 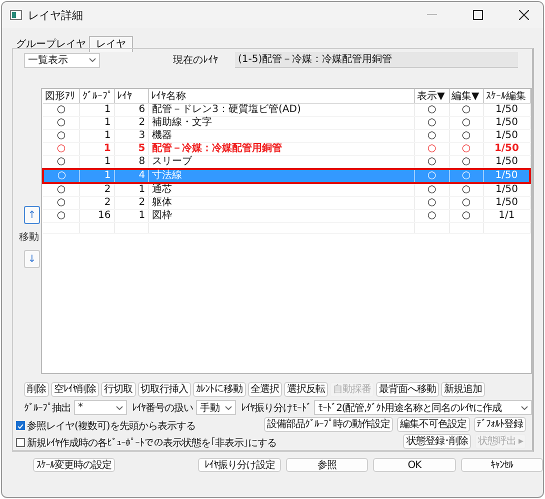 I want to click on table-cell: 8, so click(x=142, y=162).